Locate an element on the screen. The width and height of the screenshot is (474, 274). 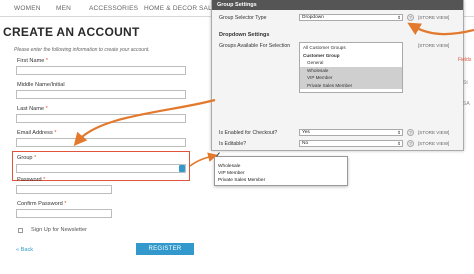
arrow-to-group is located at coordinates (144, 122).